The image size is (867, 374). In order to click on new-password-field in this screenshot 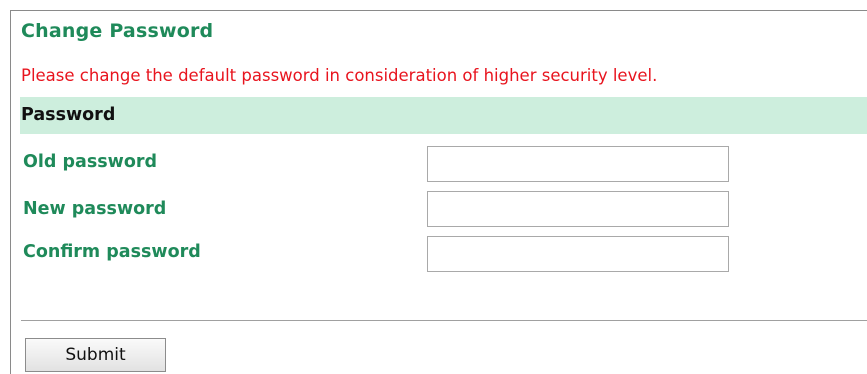, I will do `click(578, 209)`.